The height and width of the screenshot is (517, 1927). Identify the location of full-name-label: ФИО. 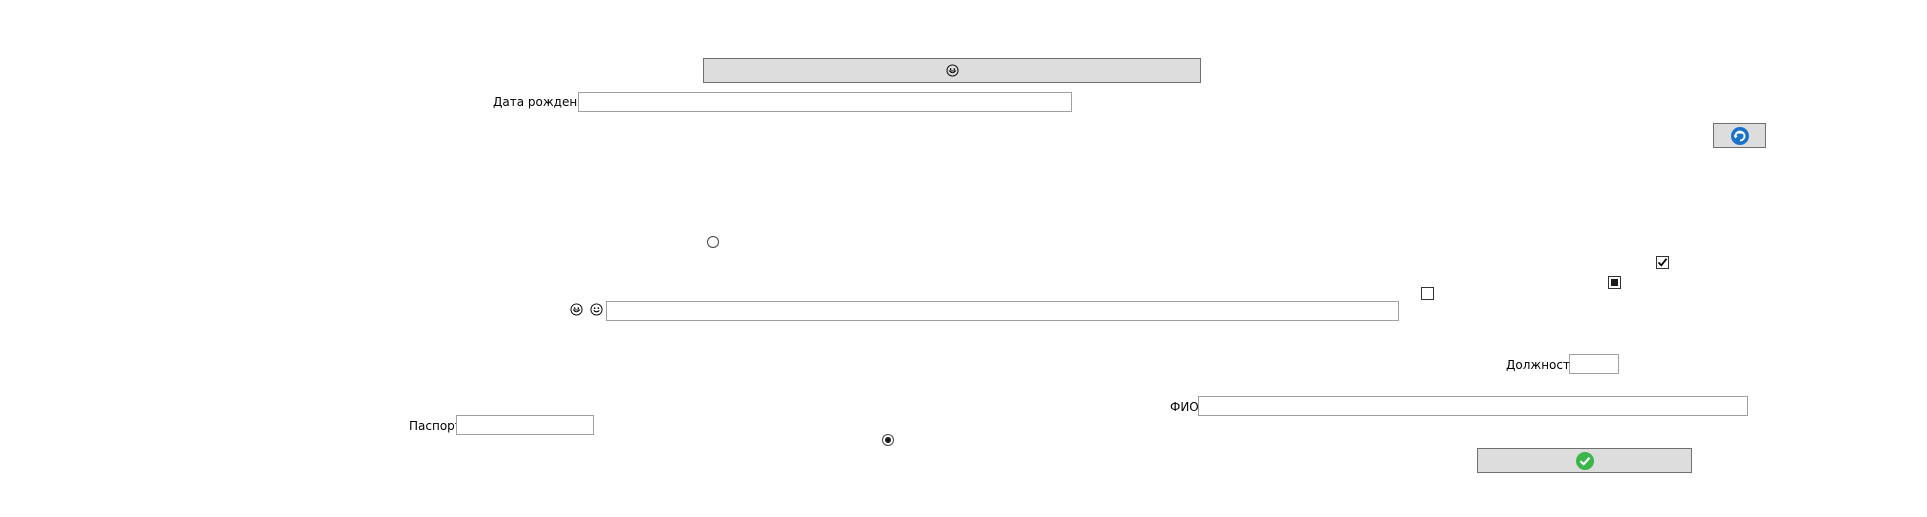
(1184, 407).